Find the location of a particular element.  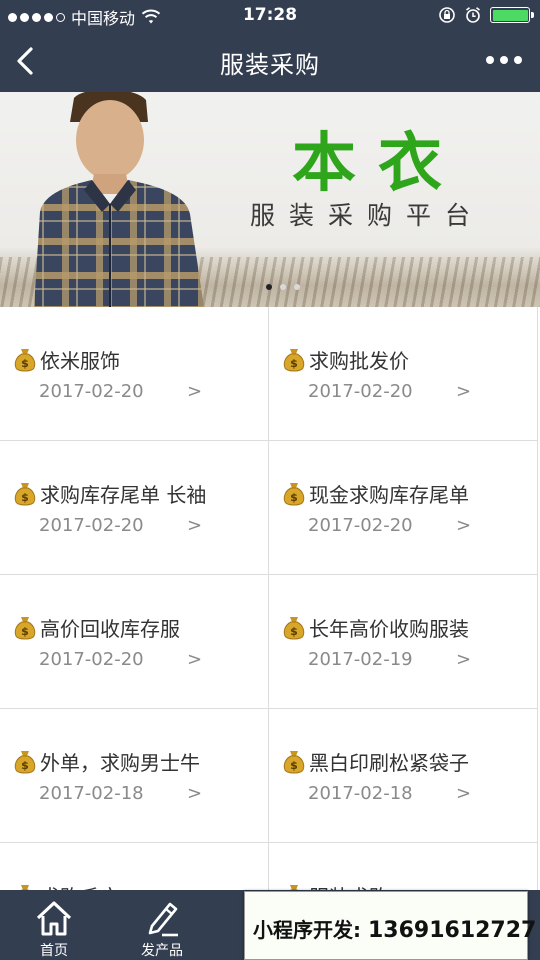

request-item: $ 求购库存尾单 长袖 2017-02-20 > is located at coordinates (134, 508).